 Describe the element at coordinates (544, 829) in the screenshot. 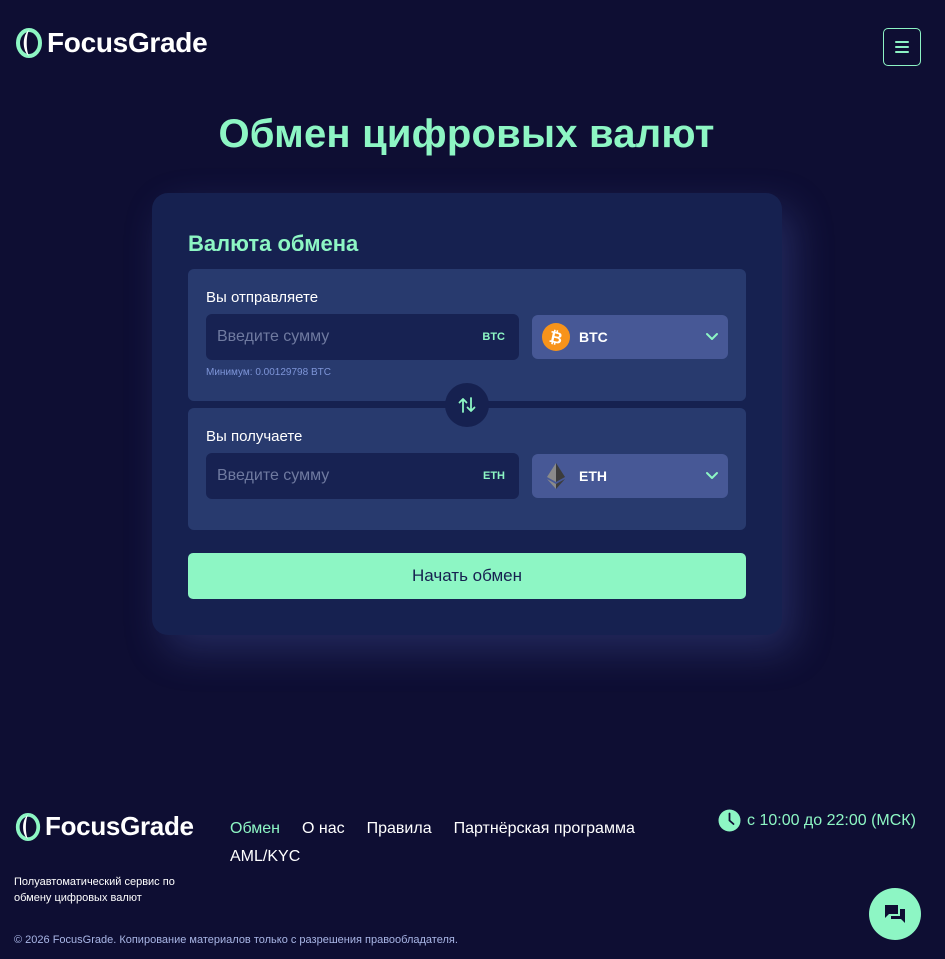

I see `footer-nav-partner: Партнёрская программа` at that location.